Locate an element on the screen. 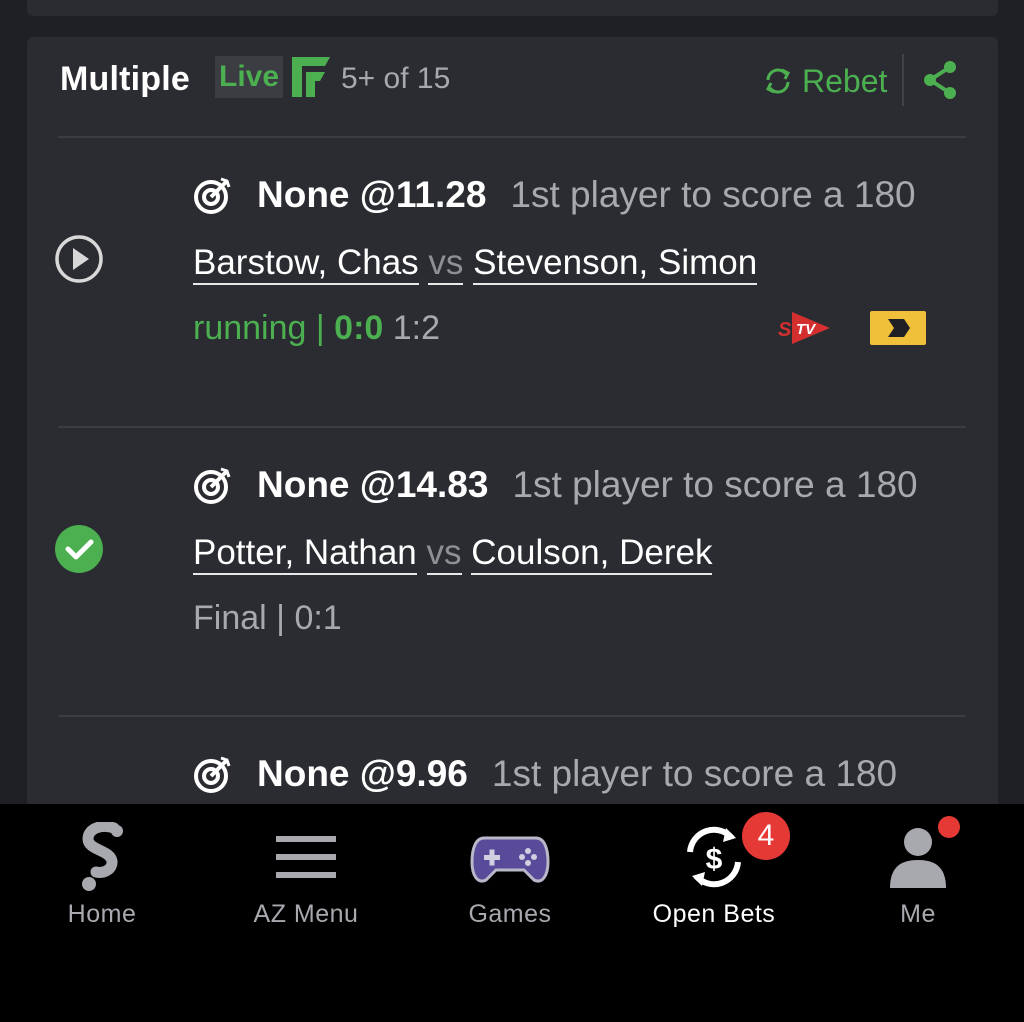 The height and width of the screenshot is (1022, 1024). notification-dot is located at coordinates (949, 827).